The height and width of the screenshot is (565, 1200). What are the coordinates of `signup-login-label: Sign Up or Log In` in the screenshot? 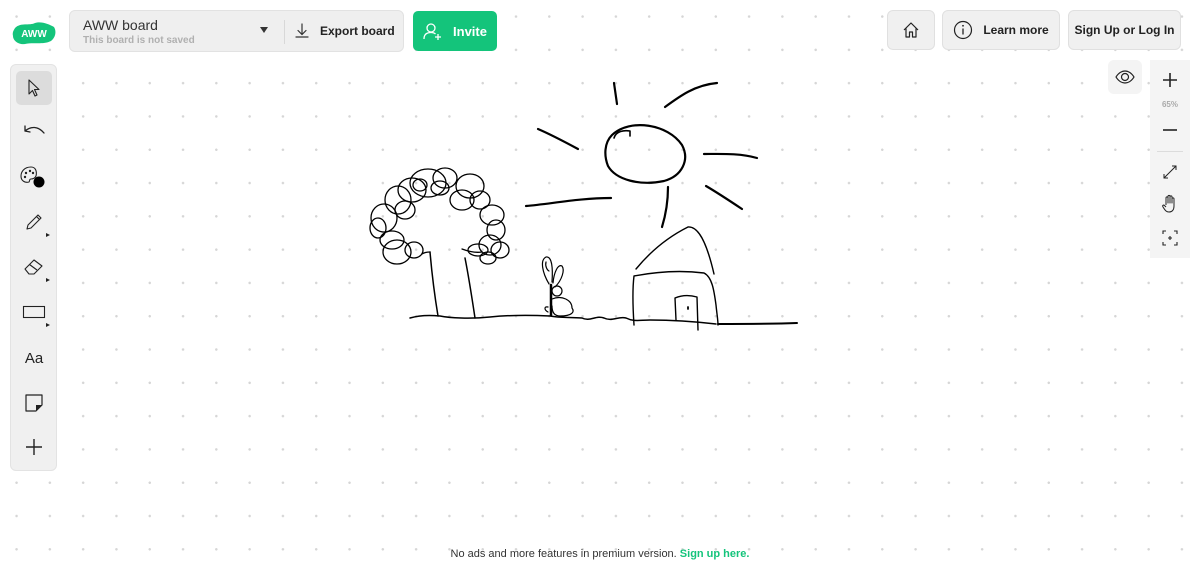 It's located at (1124, 30).